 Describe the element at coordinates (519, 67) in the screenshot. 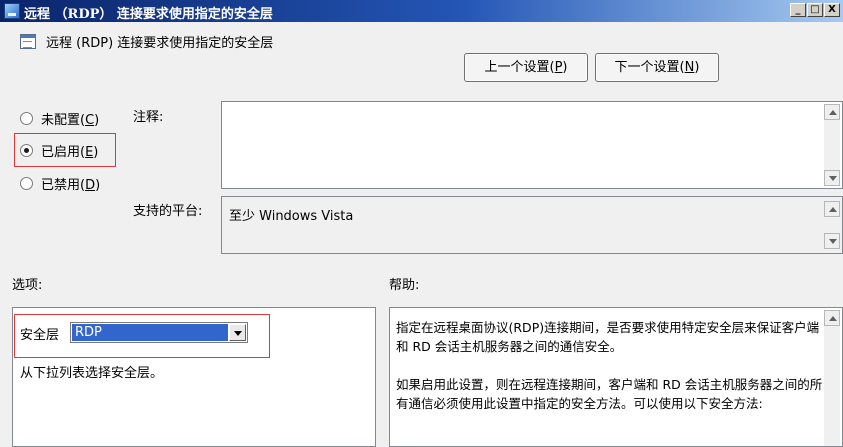

I see `previous-setting-label: 上一个设置(` at that location.